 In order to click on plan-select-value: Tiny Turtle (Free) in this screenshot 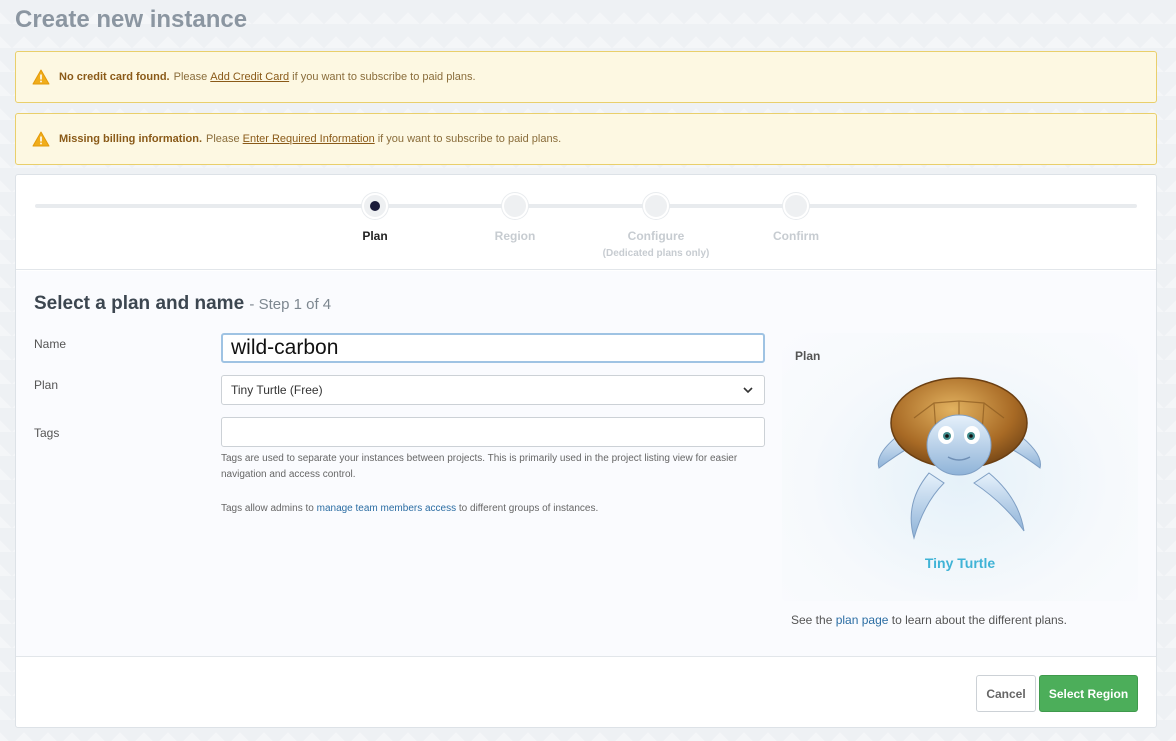, I will do `click(277, 390)`.